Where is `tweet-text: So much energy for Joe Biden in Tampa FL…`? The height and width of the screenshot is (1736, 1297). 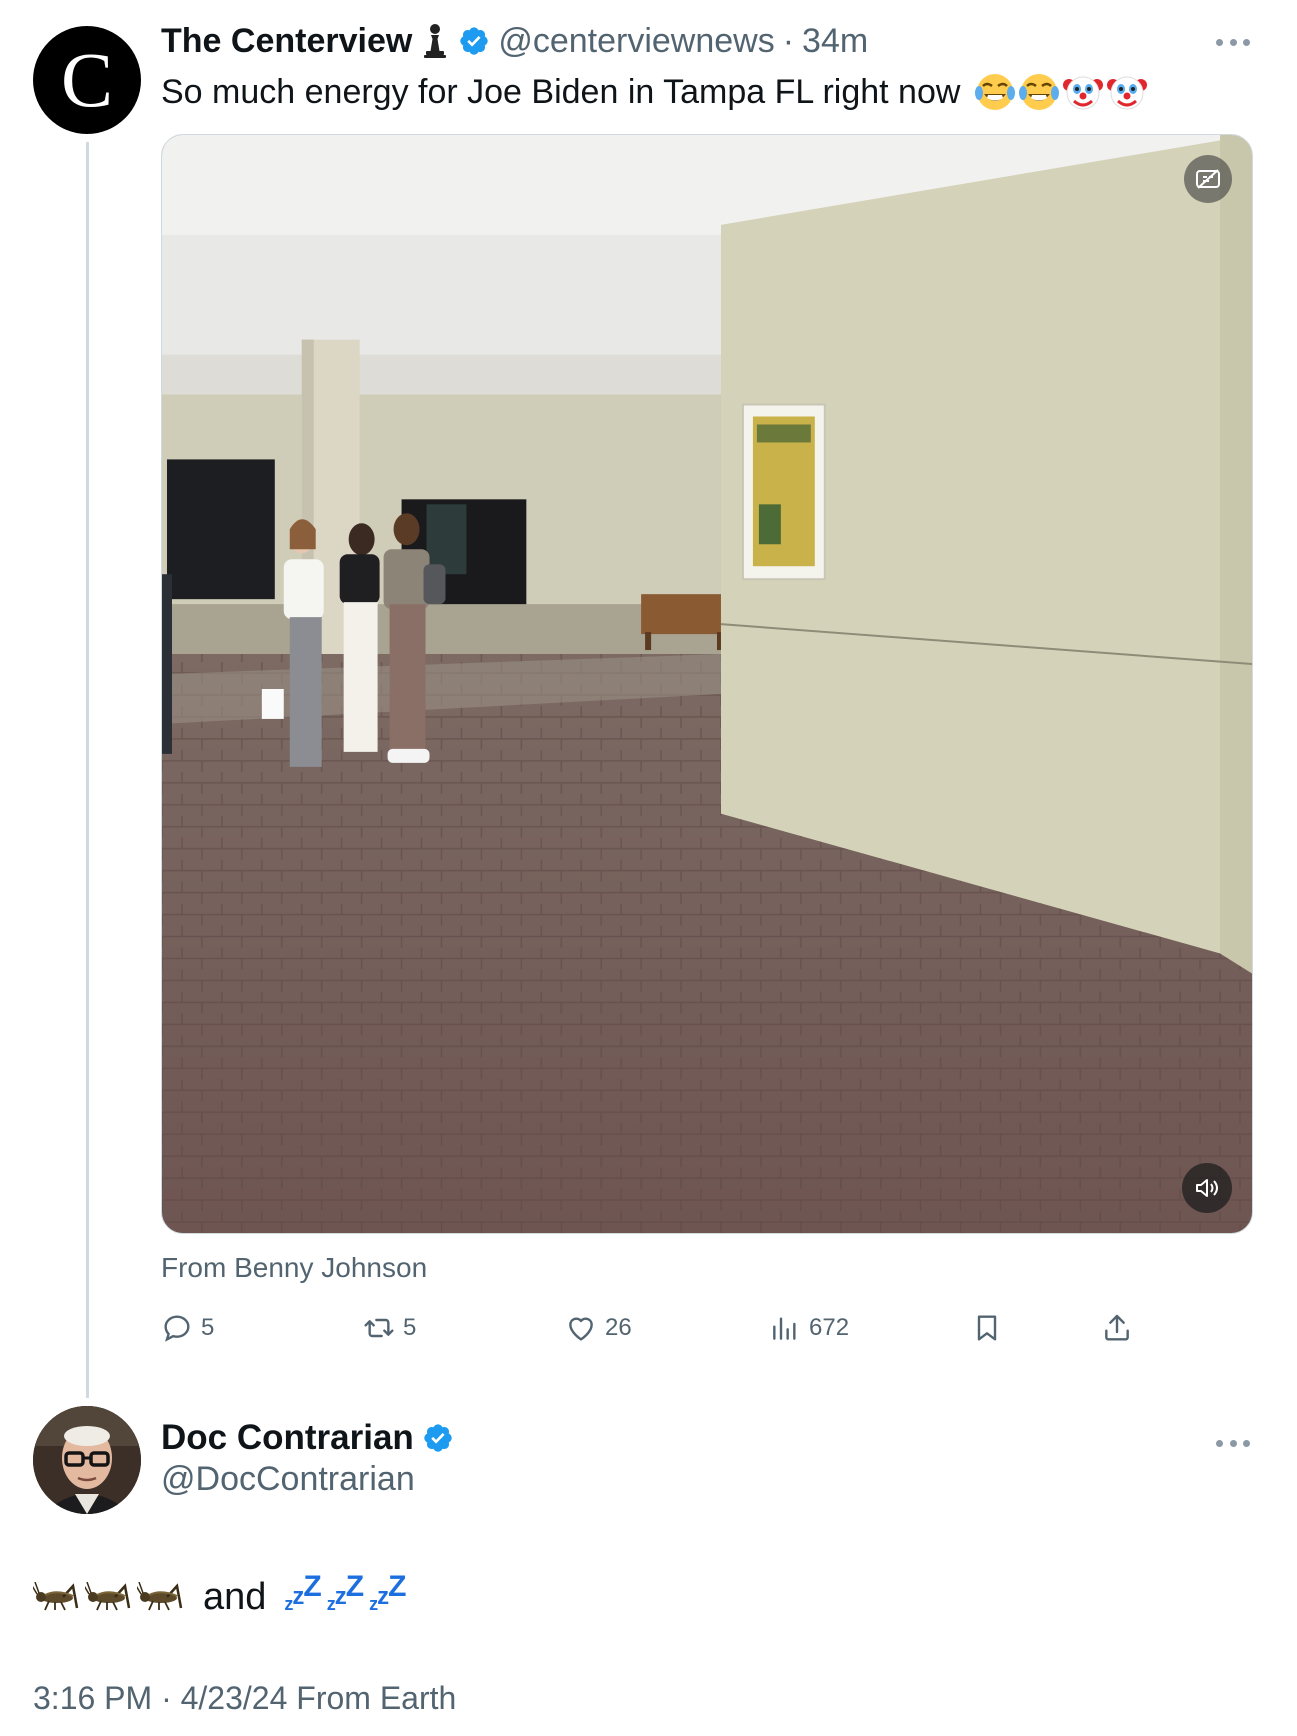 tweet-text: So much energy for Joe Biden in Tampa FL… is located at coordinates (561, 92).